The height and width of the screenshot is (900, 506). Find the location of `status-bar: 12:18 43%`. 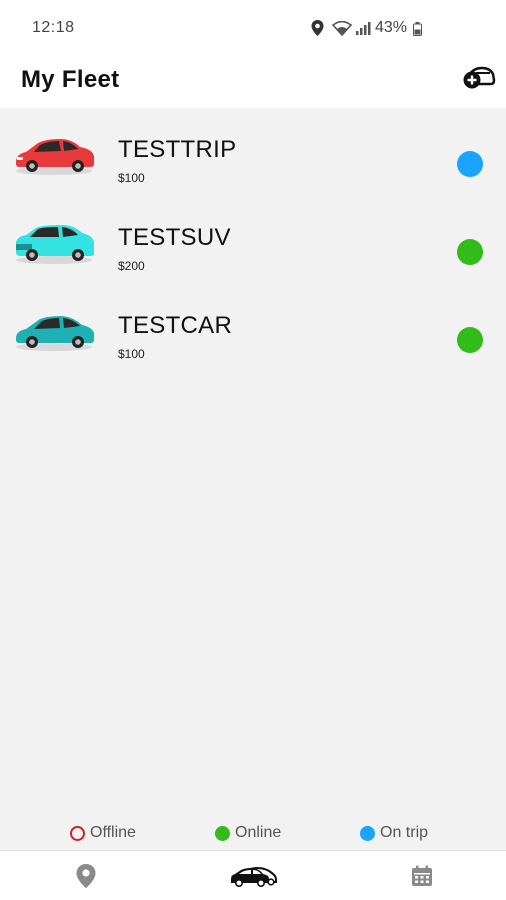

status-bar: 12:18 43% is located at coordinates (253, 25).